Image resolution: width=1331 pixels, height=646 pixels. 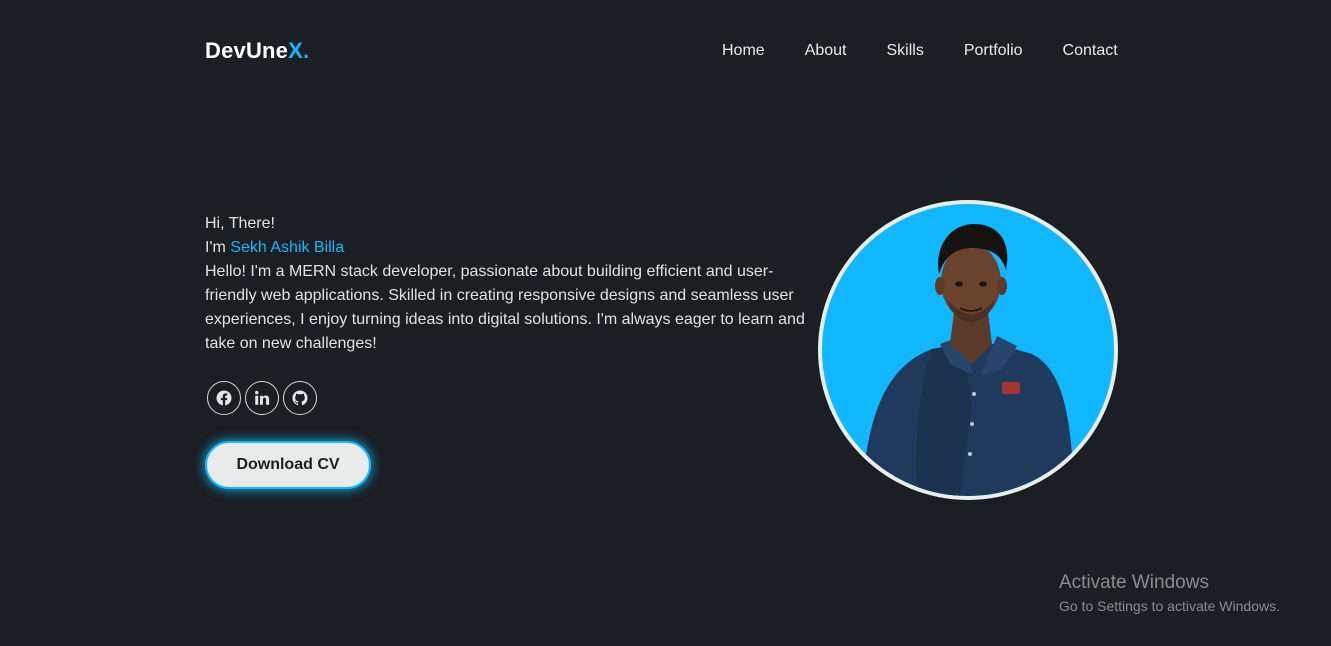 I want to click on site-logo: DevUneX., so click(x=257, y=51).